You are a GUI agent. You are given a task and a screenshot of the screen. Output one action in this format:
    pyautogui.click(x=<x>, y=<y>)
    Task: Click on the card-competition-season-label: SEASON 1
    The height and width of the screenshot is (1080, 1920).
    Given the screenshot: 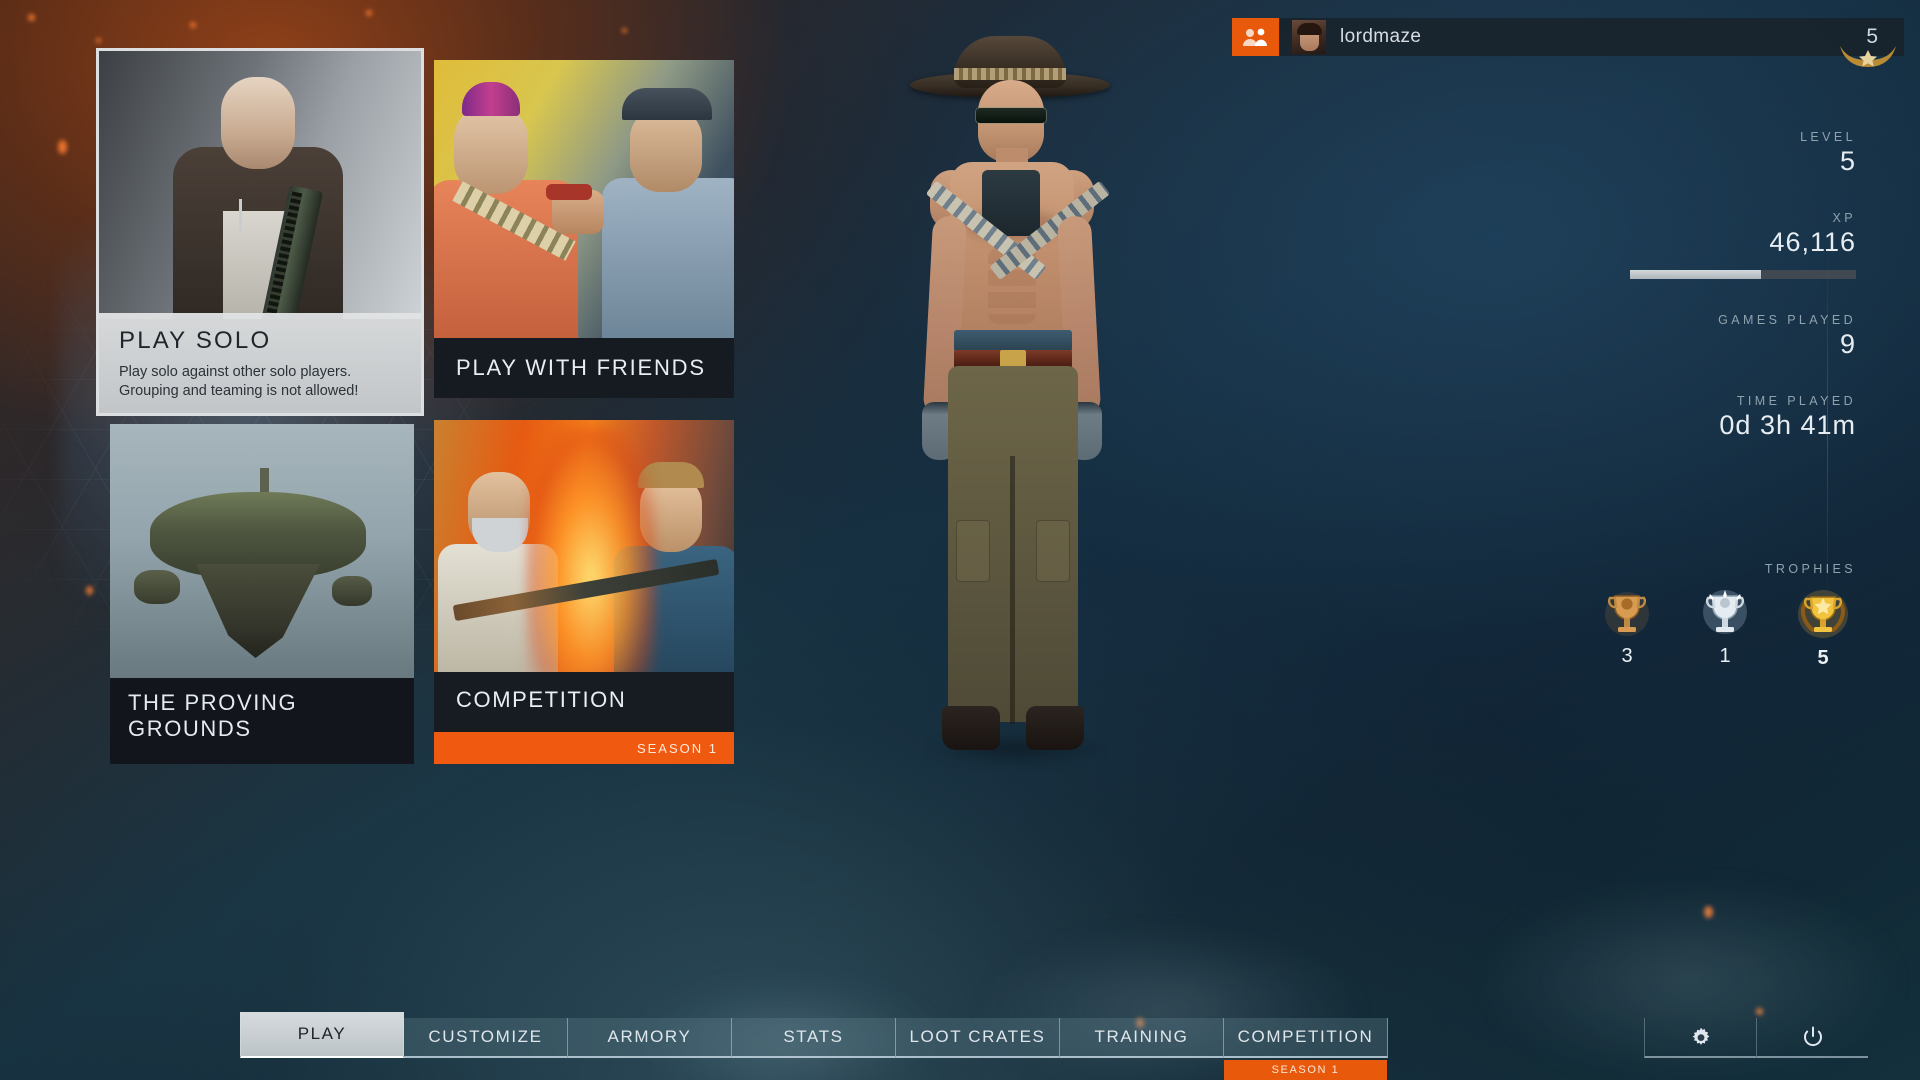 What is the action you would take?
    pyautogui.click(x=677, y=748)
    